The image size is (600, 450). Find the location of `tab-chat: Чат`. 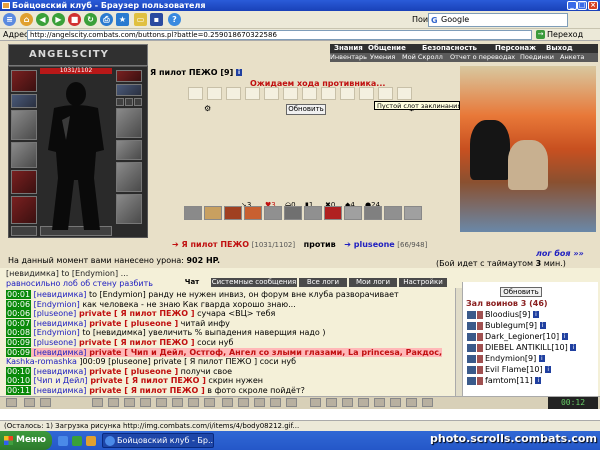

tab-chat: Чат is located at coordinates (192, 282).